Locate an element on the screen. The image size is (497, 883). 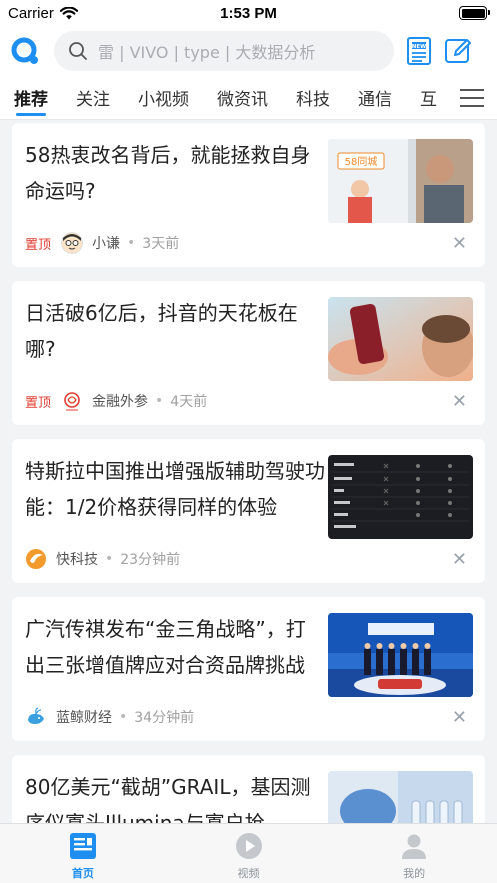
search-input: 雷 | VIVO | type | 大数据分析 is located at coordinates (224, 51).